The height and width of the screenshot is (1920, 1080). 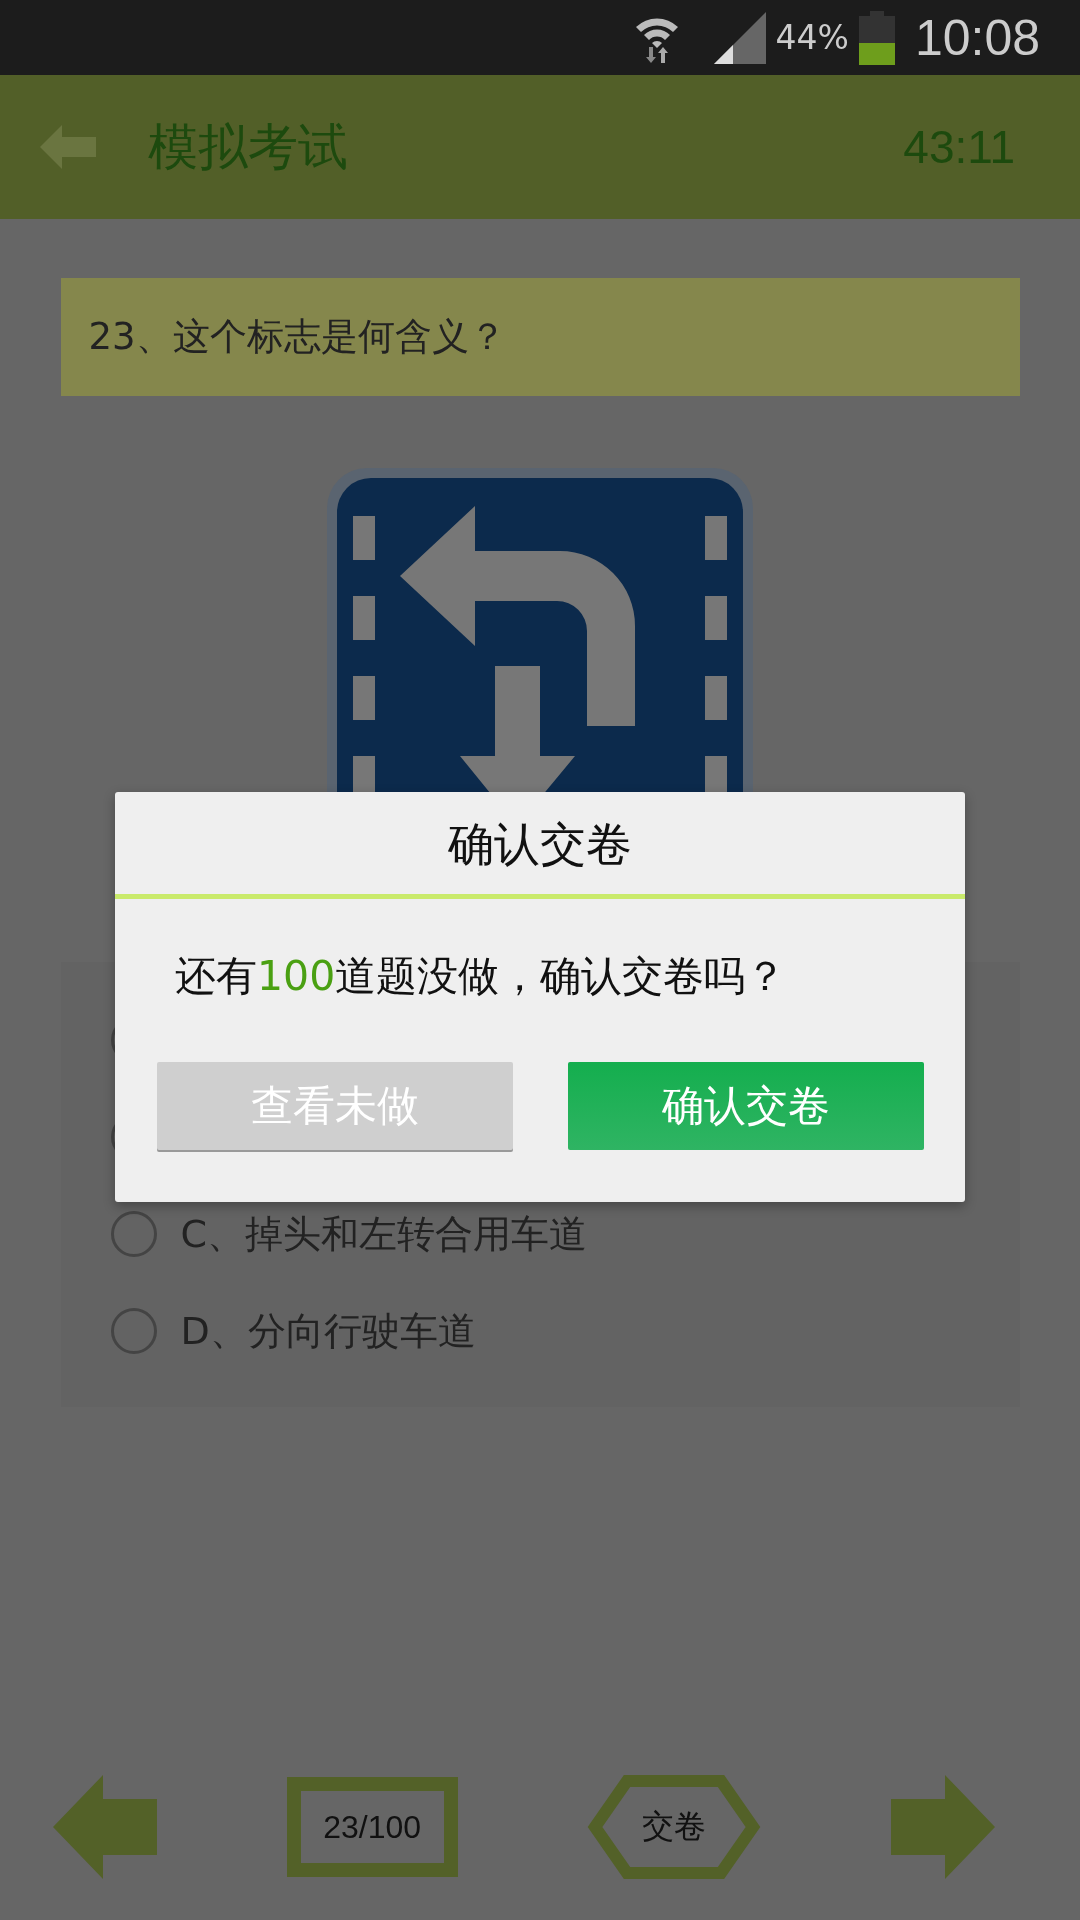 What do you see at coordinates (540, 337) in the screenshot?
I see `question-text: 23、这个标志是何含义？` at bounding box center [540, 337].